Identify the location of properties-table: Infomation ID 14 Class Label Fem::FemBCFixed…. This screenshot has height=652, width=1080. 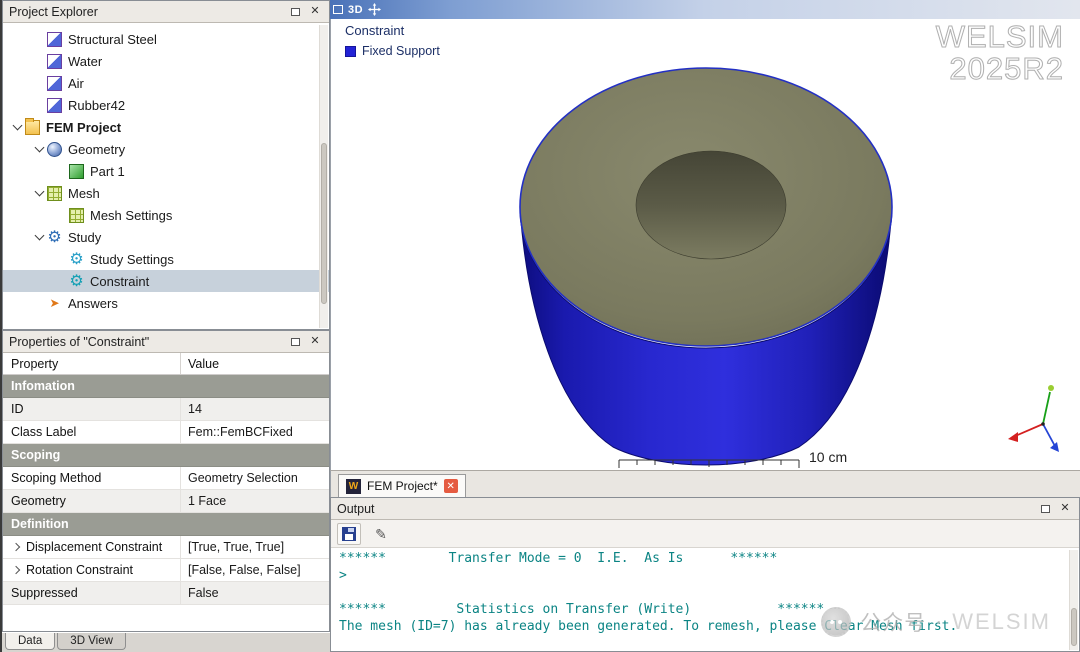
(166, 503).